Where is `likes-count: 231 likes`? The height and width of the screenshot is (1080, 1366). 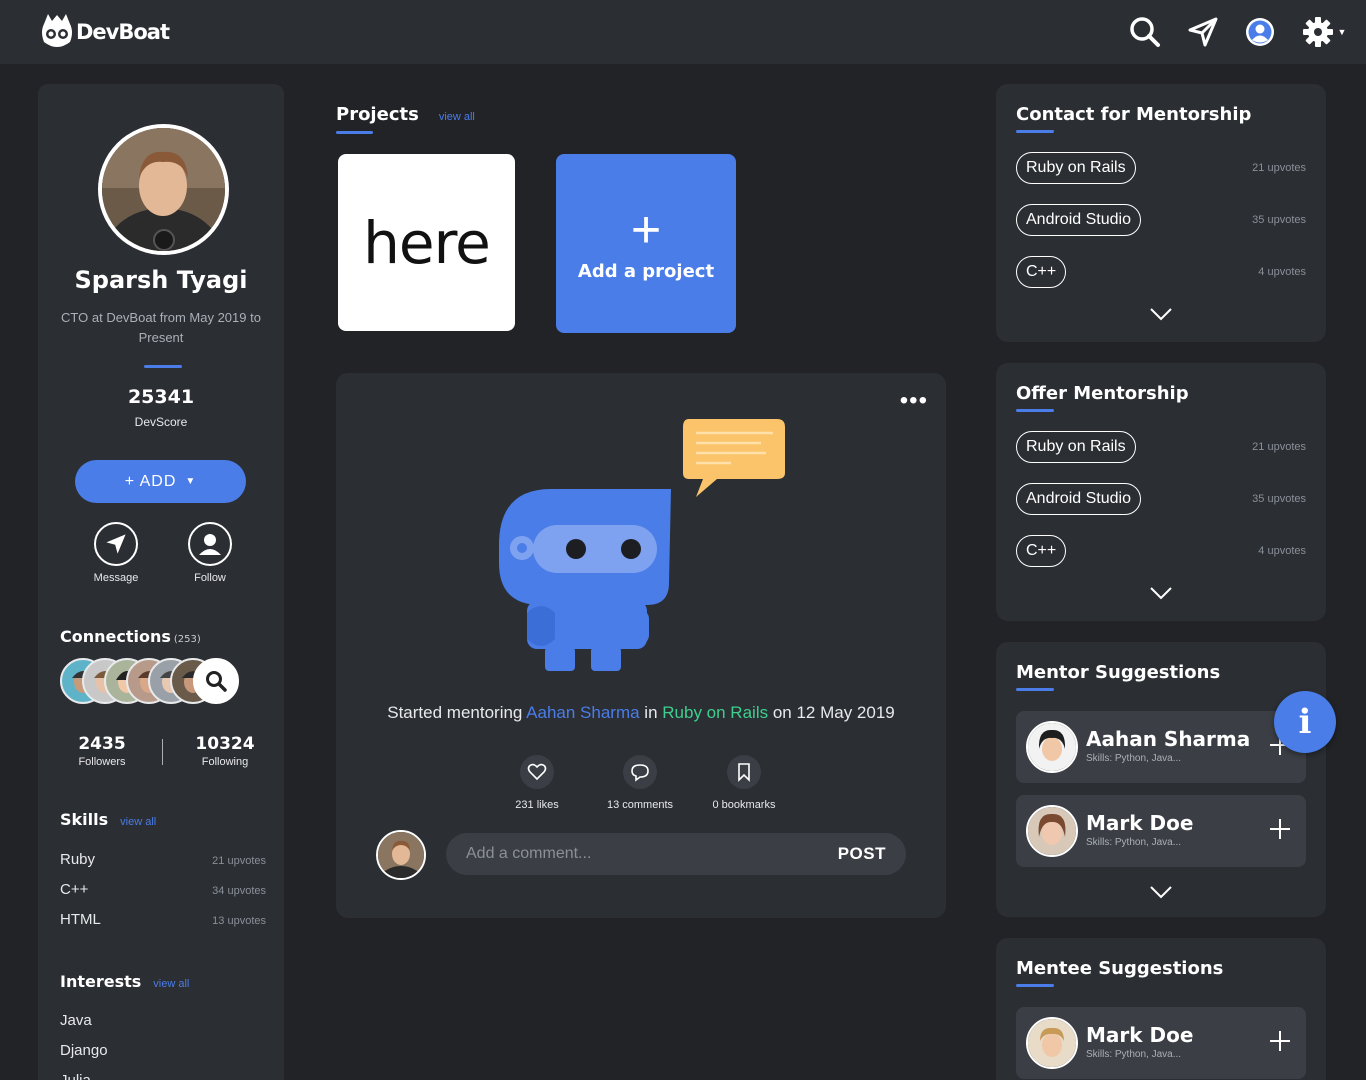 likes-count: 231 likes is located at coordinates (537, 805).